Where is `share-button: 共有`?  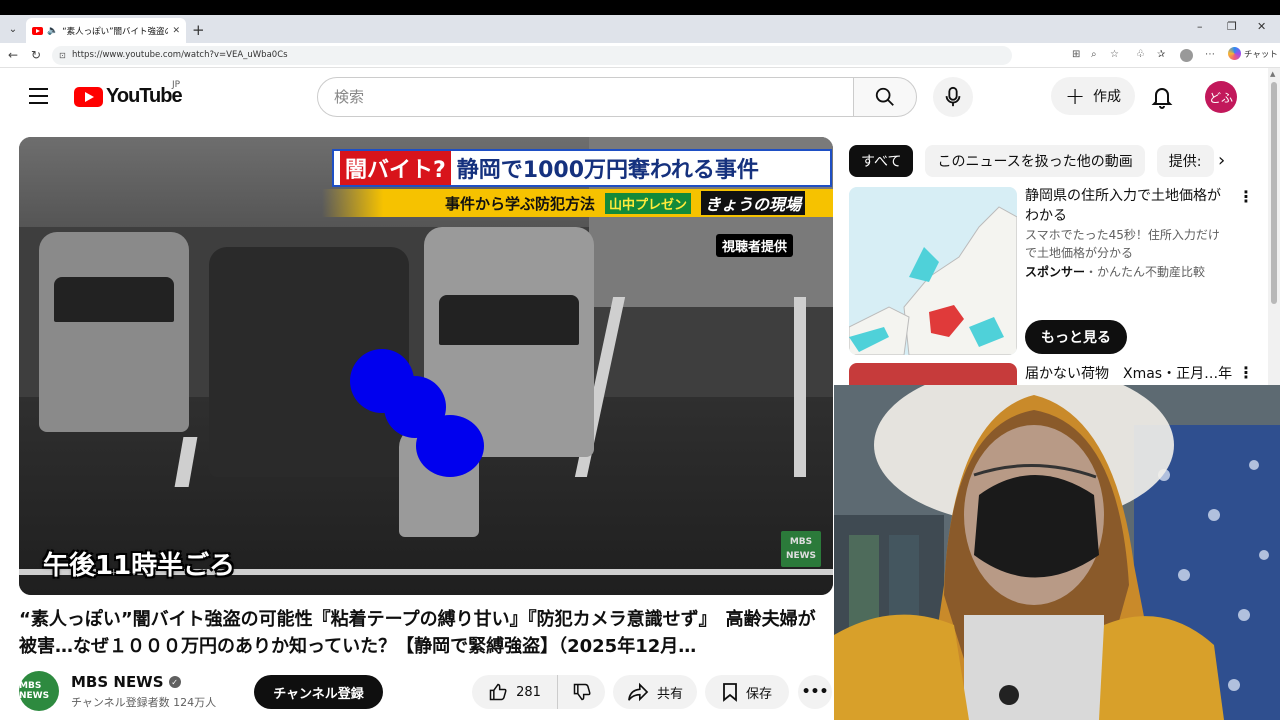 share-button: 共有 is located at coordinates (655, 692).